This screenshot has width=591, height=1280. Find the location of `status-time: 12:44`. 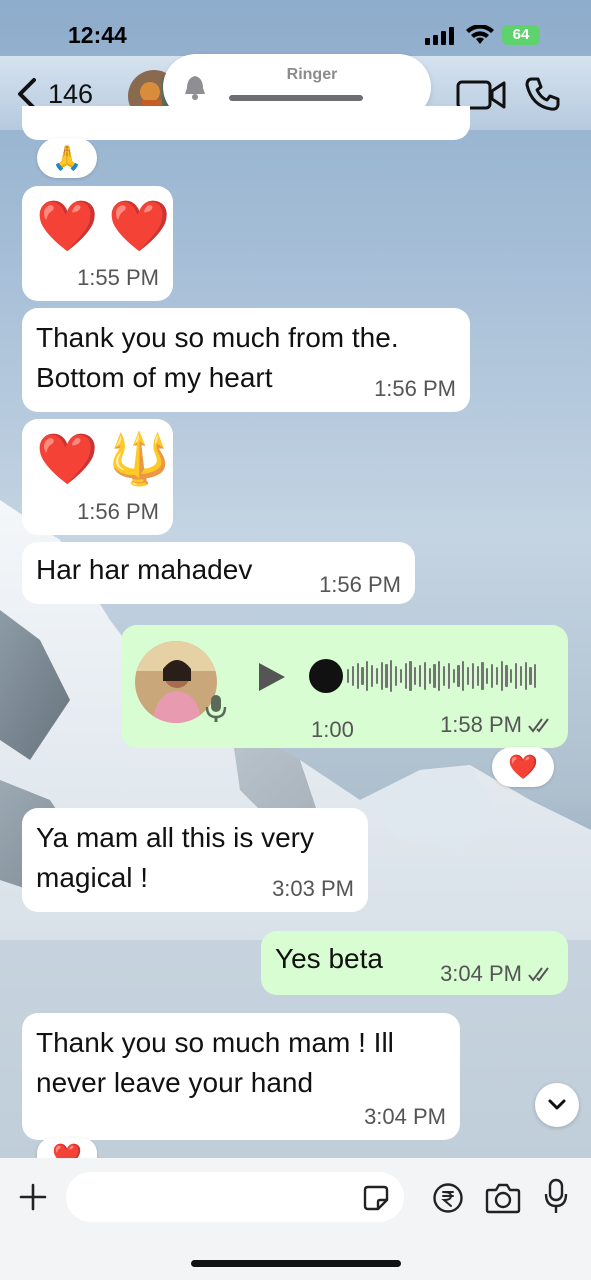

status-time: 12:44 is located at coordinates (97, 35).